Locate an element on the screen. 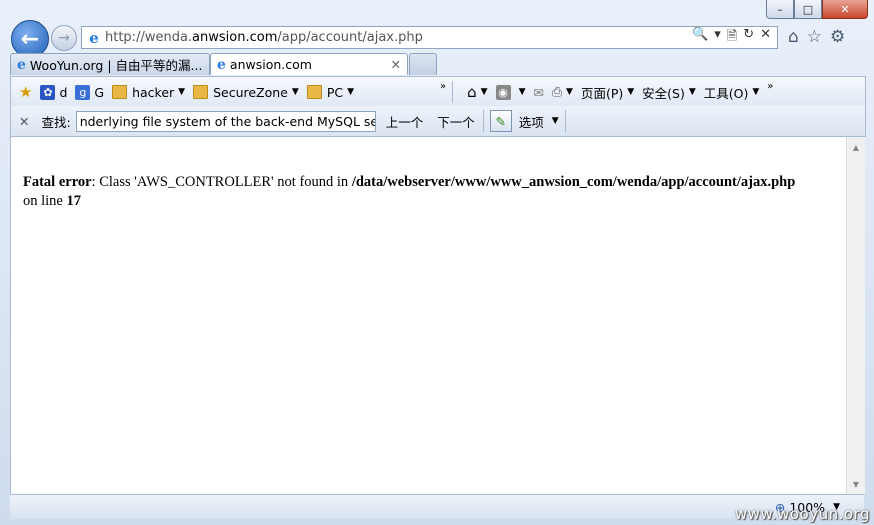 This screenshot has width=874, height=525. pencil-icon: ✎ is located at coordinates (500, 121).